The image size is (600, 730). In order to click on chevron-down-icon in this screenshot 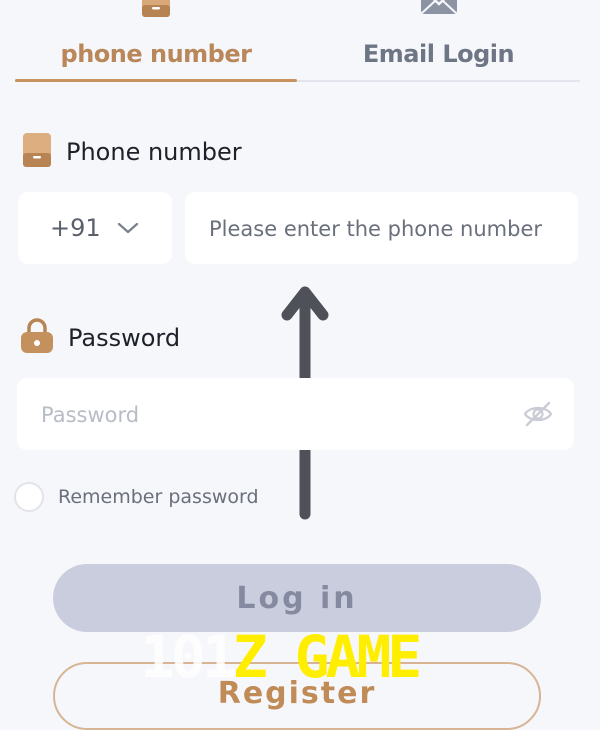, I will do `click(128, 228)`.